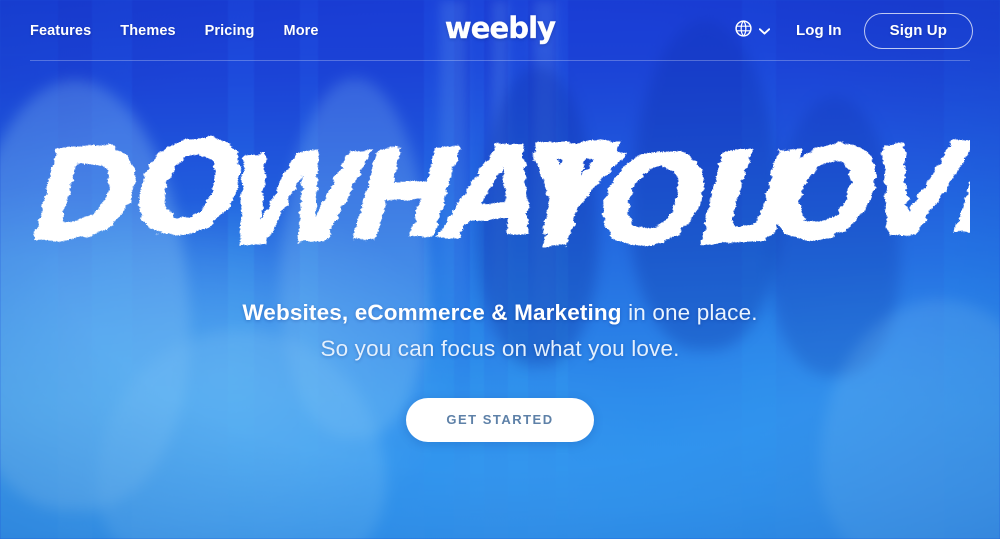 Image resolution: width=1000 pixels, height=539 pixels. I want to click on chevron-down-icon, so click(764, 31).